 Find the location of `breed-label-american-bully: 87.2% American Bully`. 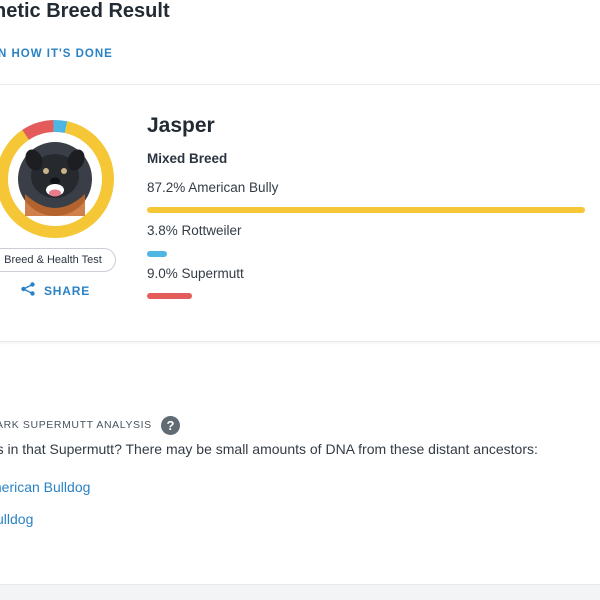

breed-label-american-bully: 87.2% American Bully is located at coordinates (213, 187).